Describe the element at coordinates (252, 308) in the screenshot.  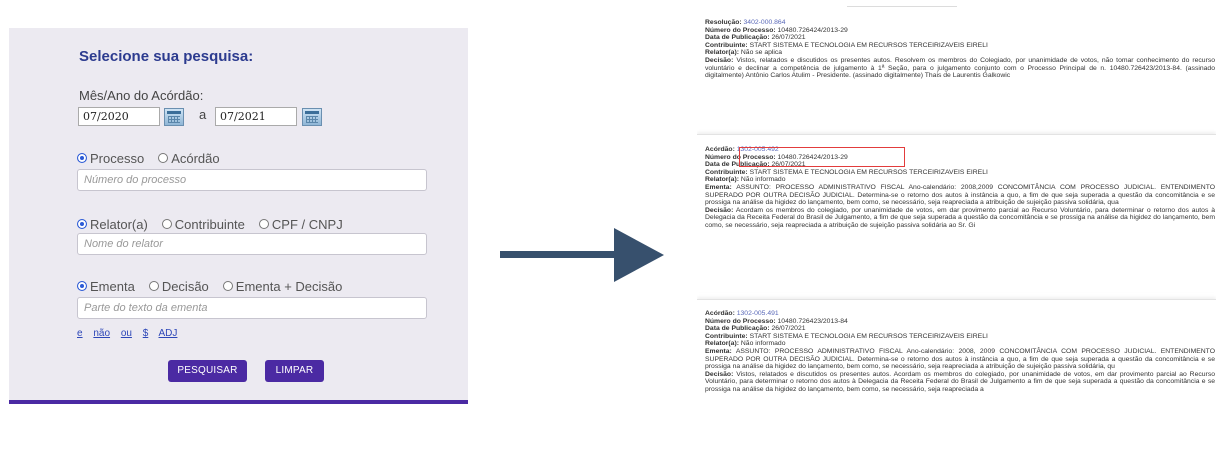
I see `ementa-text-input: Parte do texto da ementa` at that location.